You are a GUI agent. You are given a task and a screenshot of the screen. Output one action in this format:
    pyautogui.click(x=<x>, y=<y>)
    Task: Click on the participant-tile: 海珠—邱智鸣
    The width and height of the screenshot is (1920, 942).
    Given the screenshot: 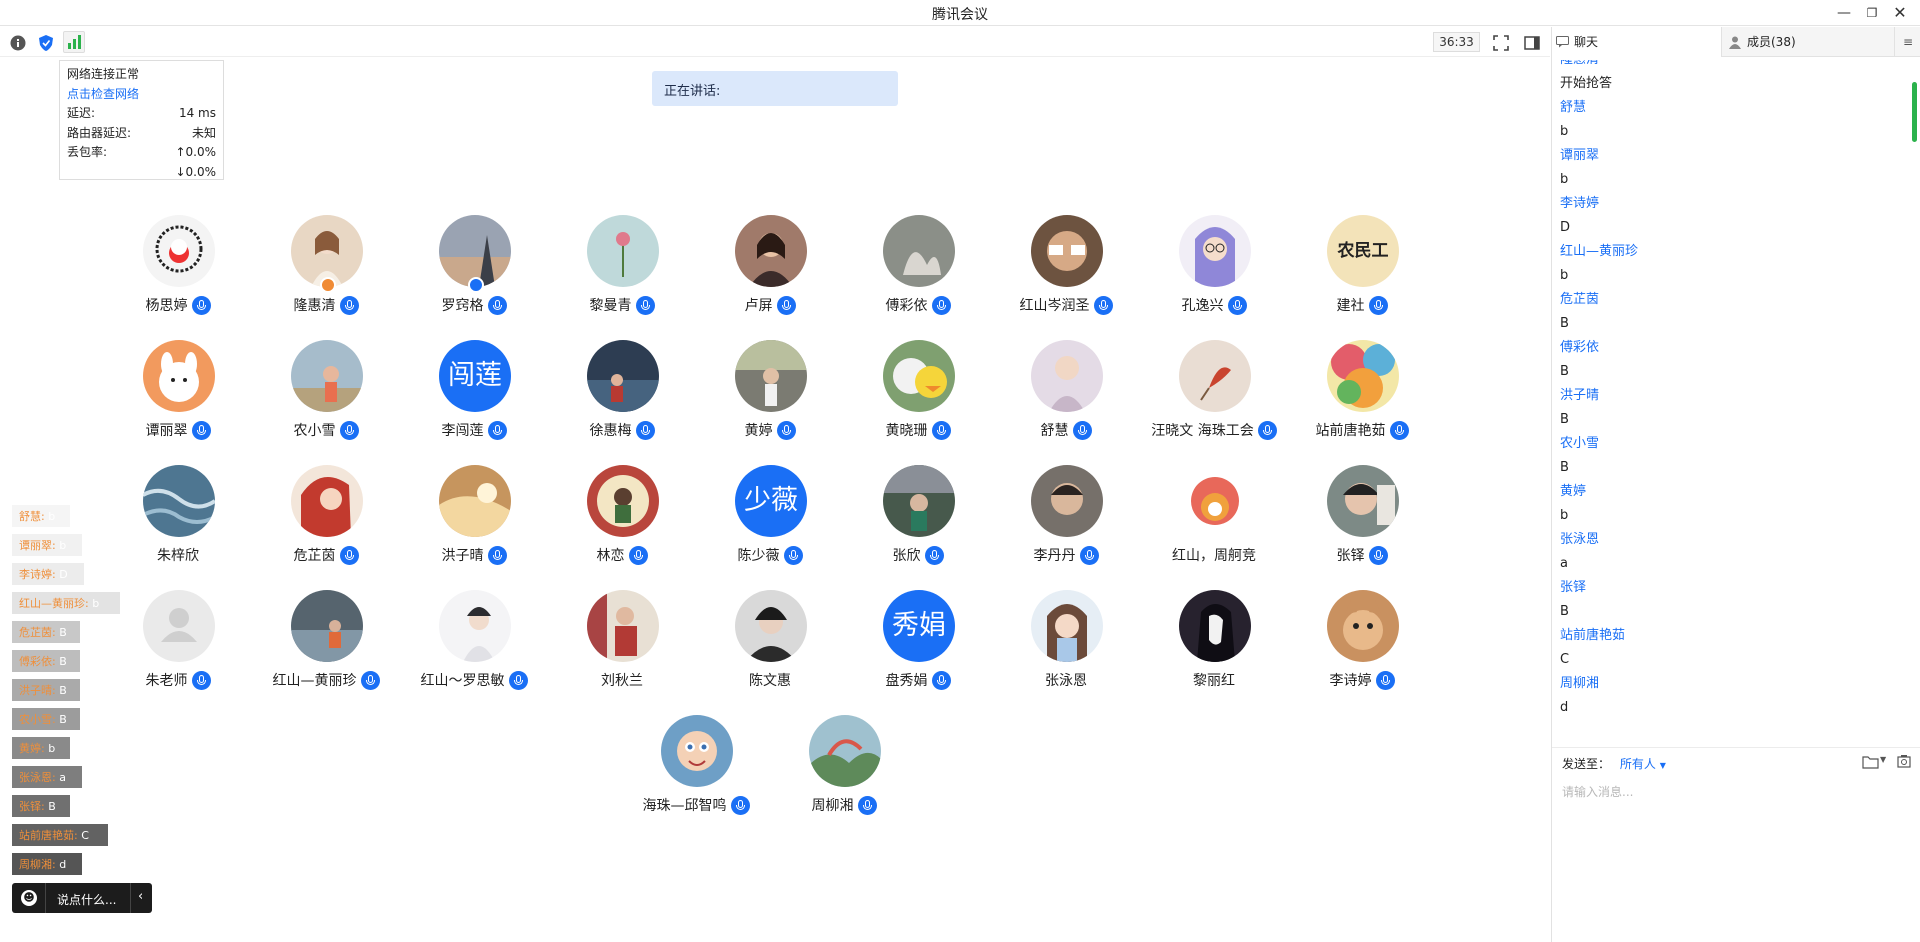 What is the action you would take?
    pyautogui.click(x=691, y=770)
    